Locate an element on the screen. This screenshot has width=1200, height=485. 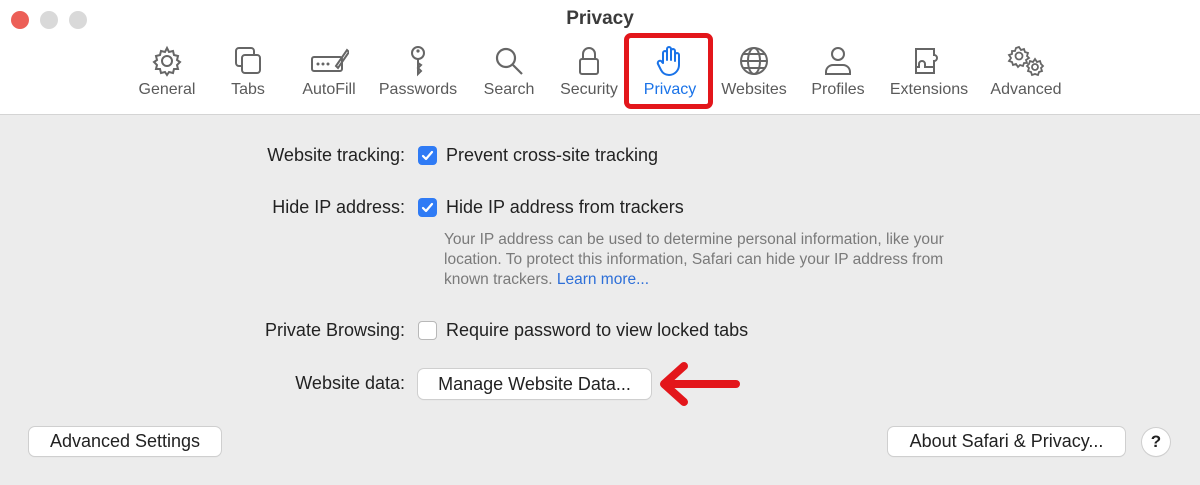
tab-search: Search is located at coordinates (509, 73).